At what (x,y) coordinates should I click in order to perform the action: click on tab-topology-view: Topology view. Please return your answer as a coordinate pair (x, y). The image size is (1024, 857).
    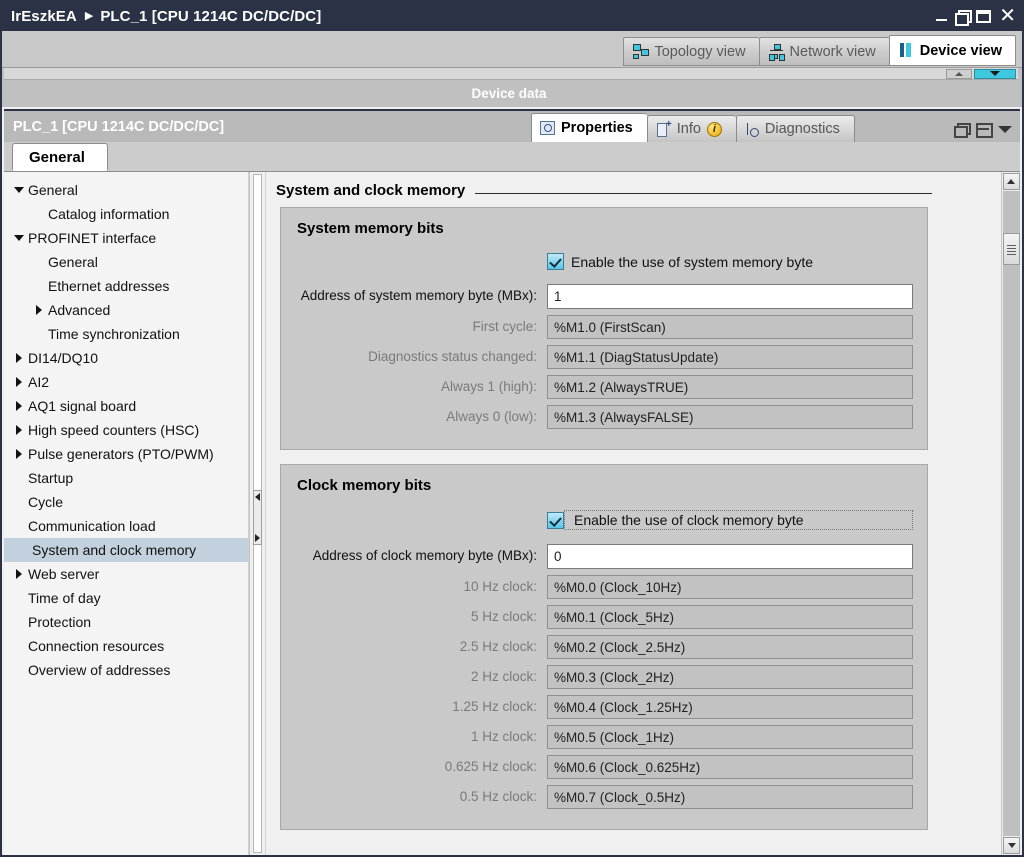
    Looking at the image, I should click on (691, 51).